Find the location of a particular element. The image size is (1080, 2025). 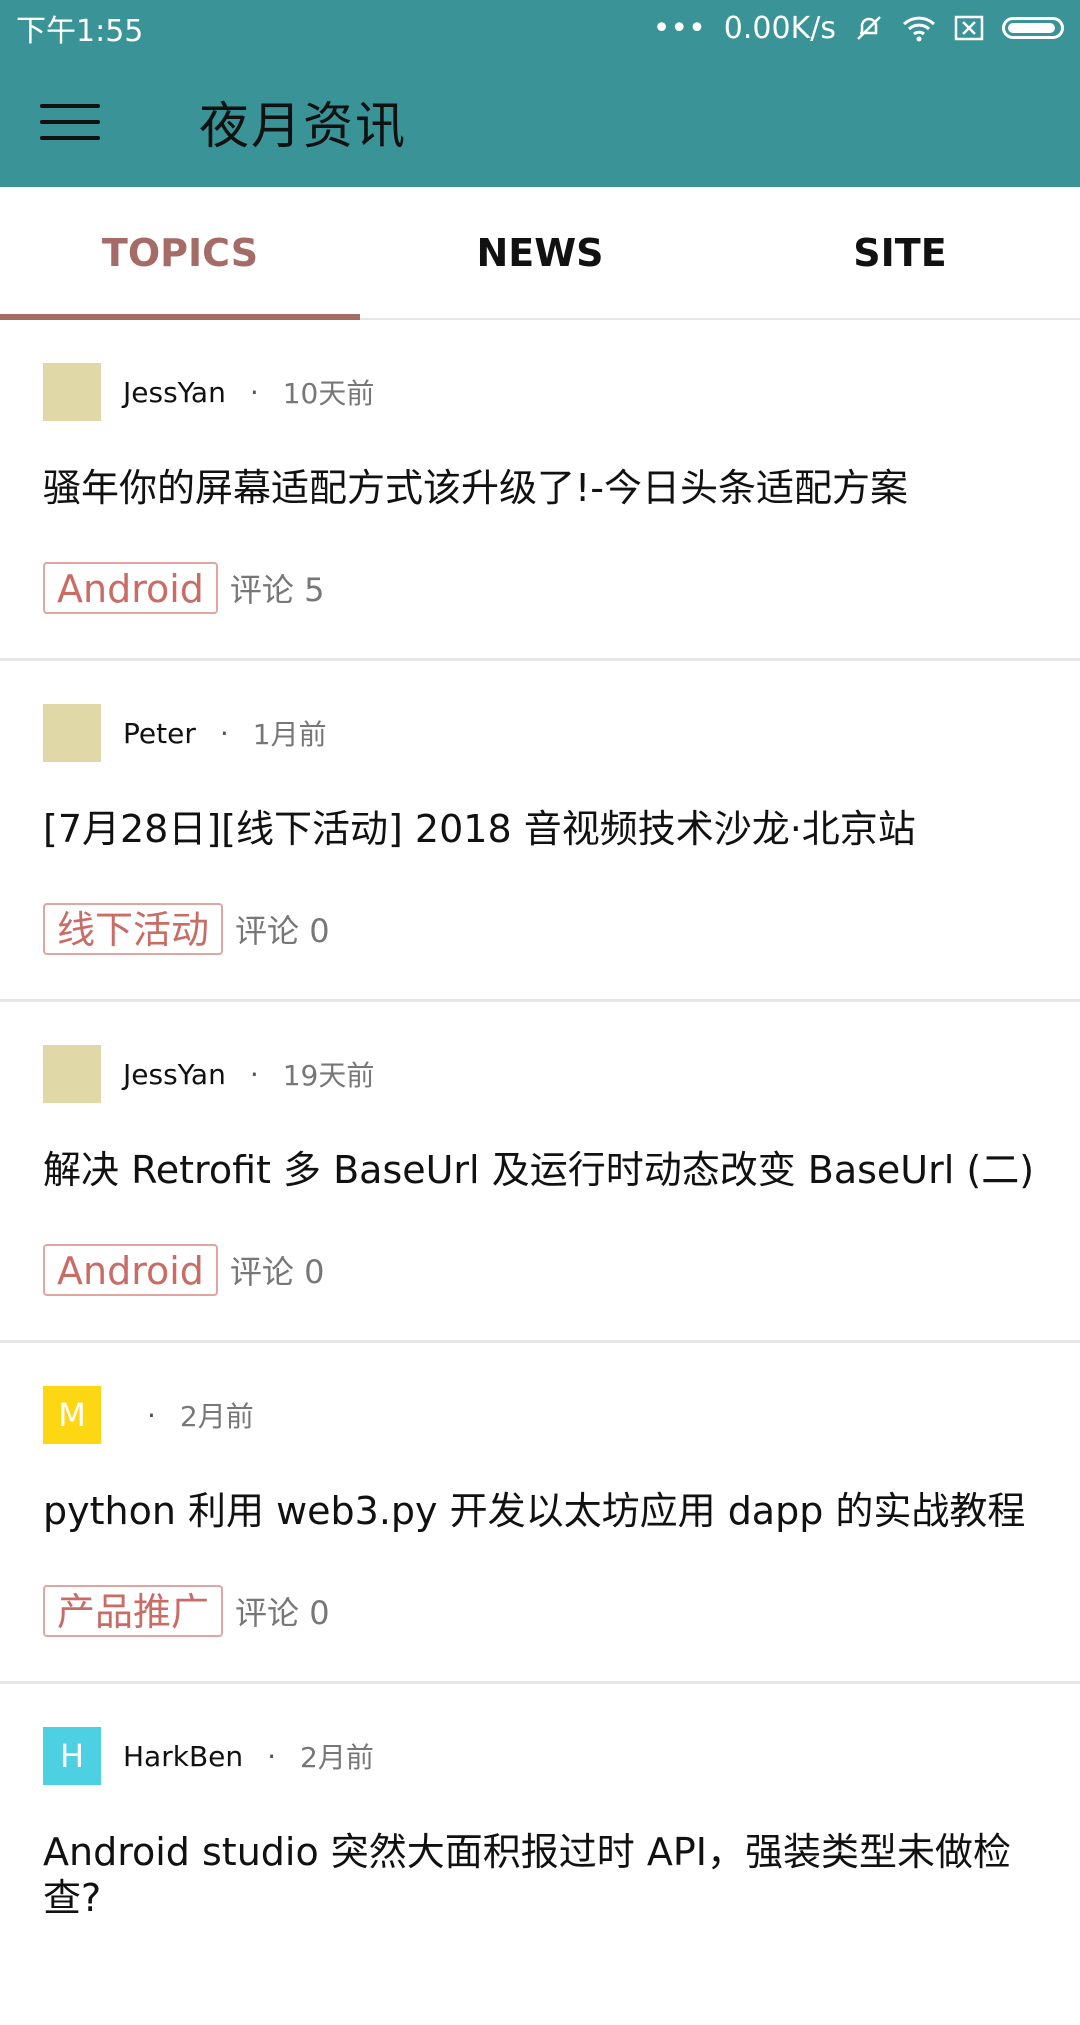

menu-button is located at coordinates (70, 121).